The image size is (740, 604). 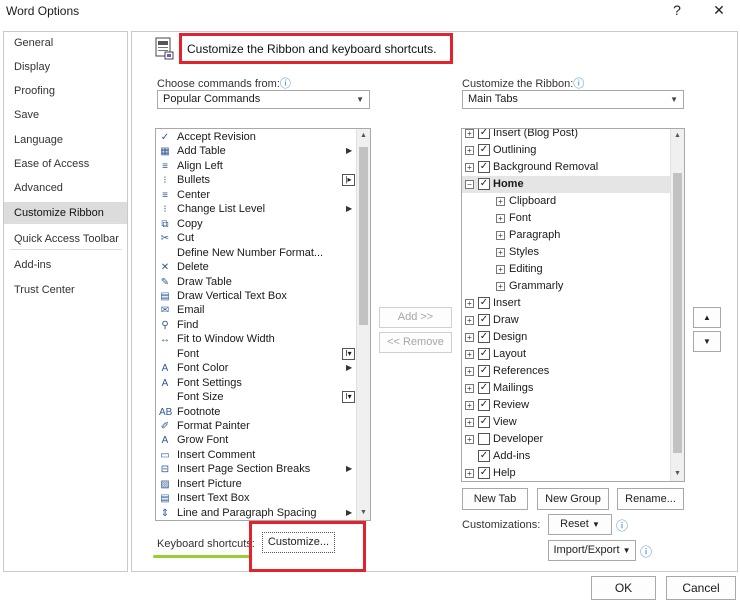 What do you see at coordinates (65, 213) in the screenshot?
I see `nav-item-customize-ribbon: Customize Ribbon` at bounding box center [65, 213].